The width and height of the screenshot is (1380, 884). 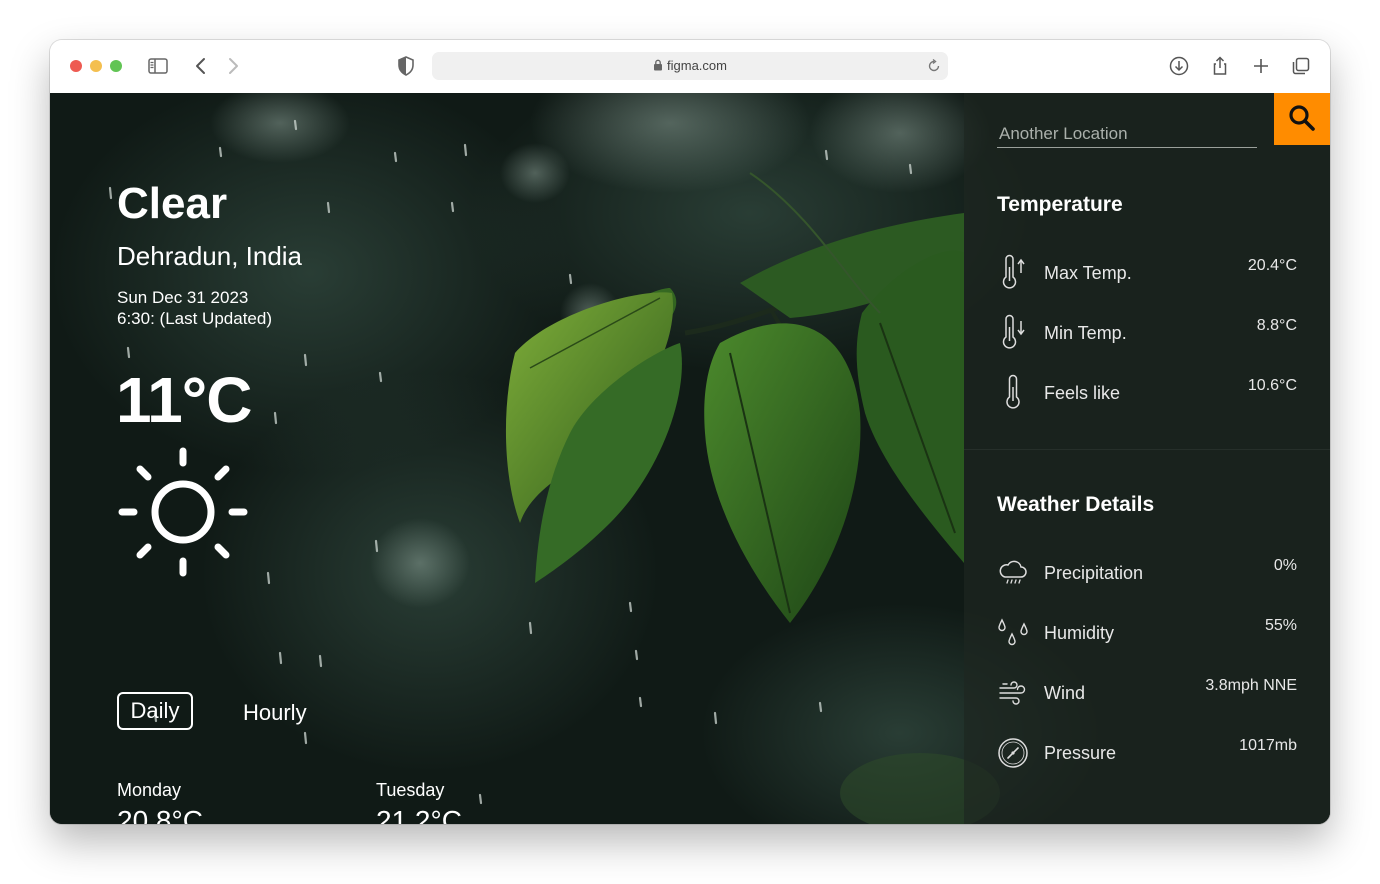 I want to click on min-temp-value: 8.8°C, so click(x=1276, y=325).